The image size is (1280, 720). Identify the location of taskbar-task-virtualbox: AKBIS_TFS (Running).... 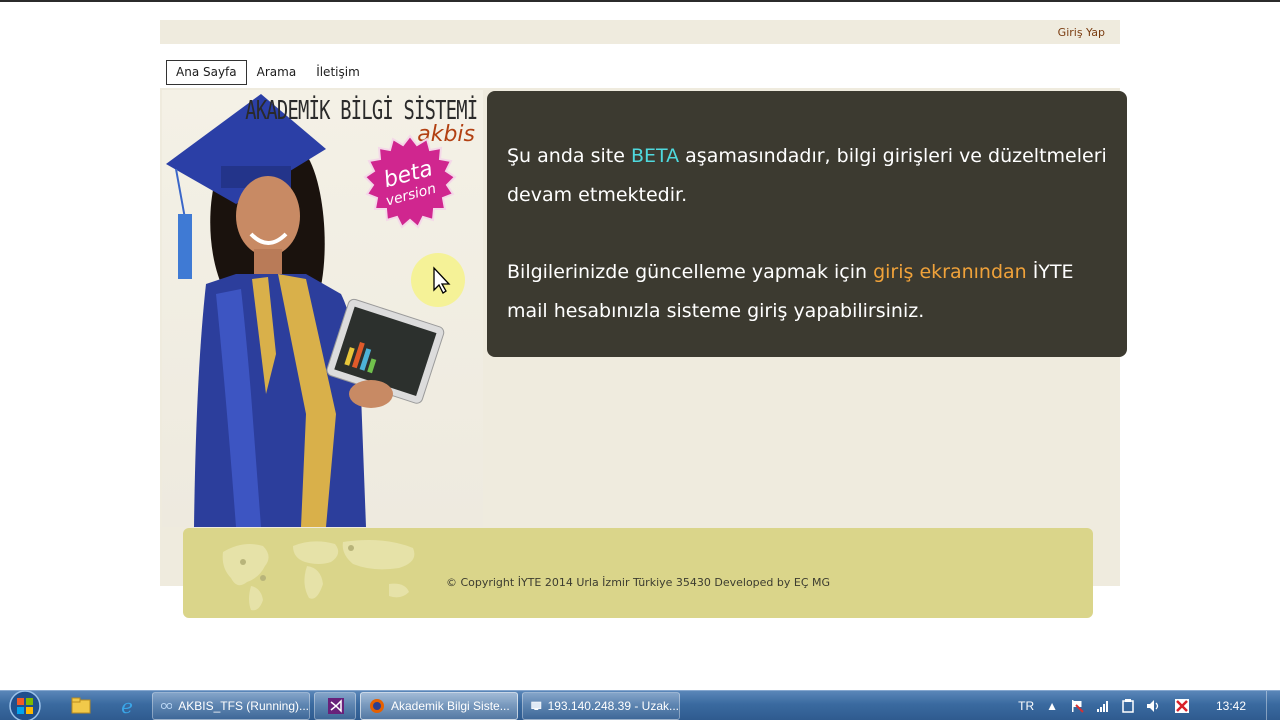
(231, 706).